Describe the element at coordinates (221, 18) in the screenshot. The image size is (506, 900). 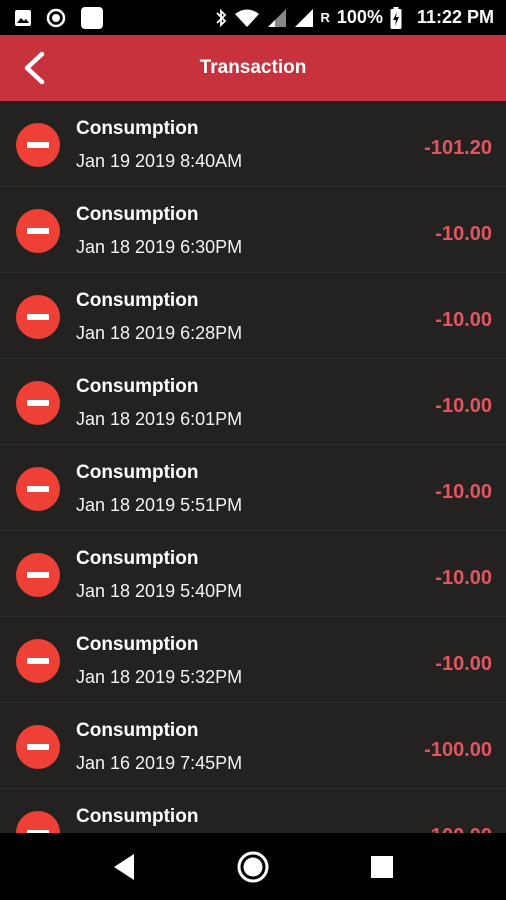
I see `bluetooth-icon` at that location.